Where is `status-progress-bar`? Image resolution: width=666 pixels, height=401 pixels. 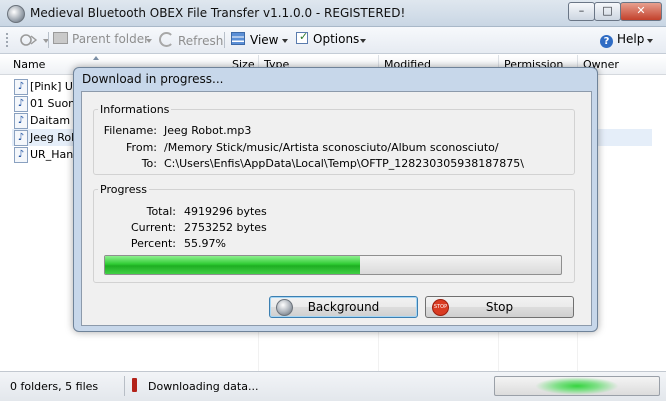
status-progress-bar is located at coordinates (577, 386).